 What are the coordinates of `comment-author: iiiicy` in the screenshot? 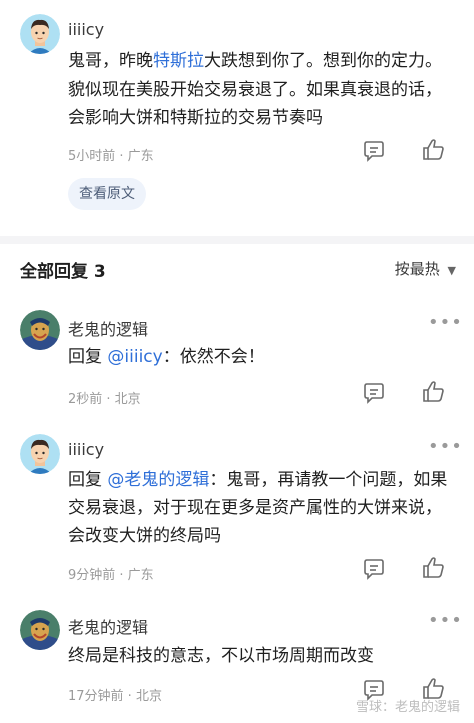 It's located at (86, 449).